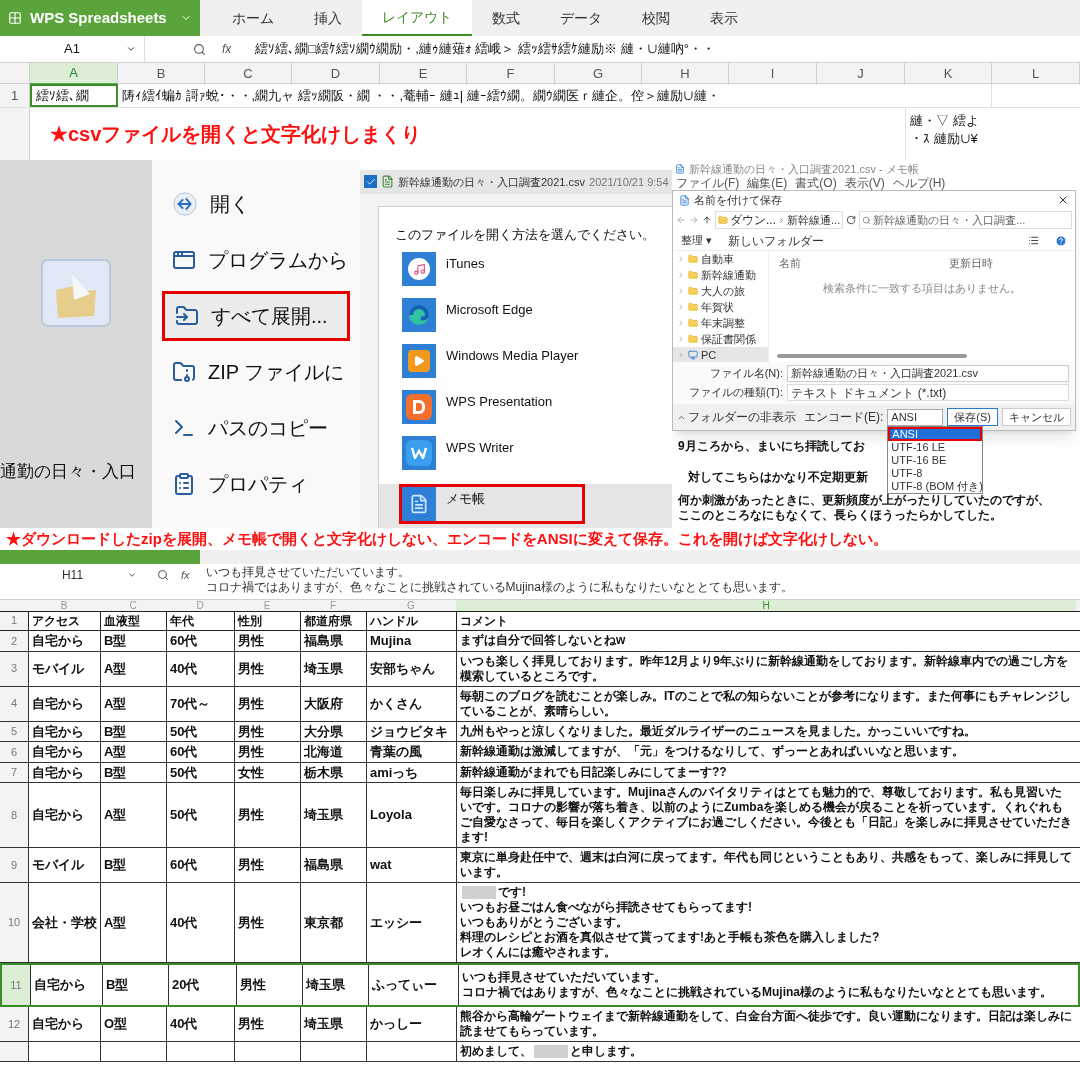 This screenshot has height=1080, width=1080. I want to click on column-header: K, so click(948, 74).